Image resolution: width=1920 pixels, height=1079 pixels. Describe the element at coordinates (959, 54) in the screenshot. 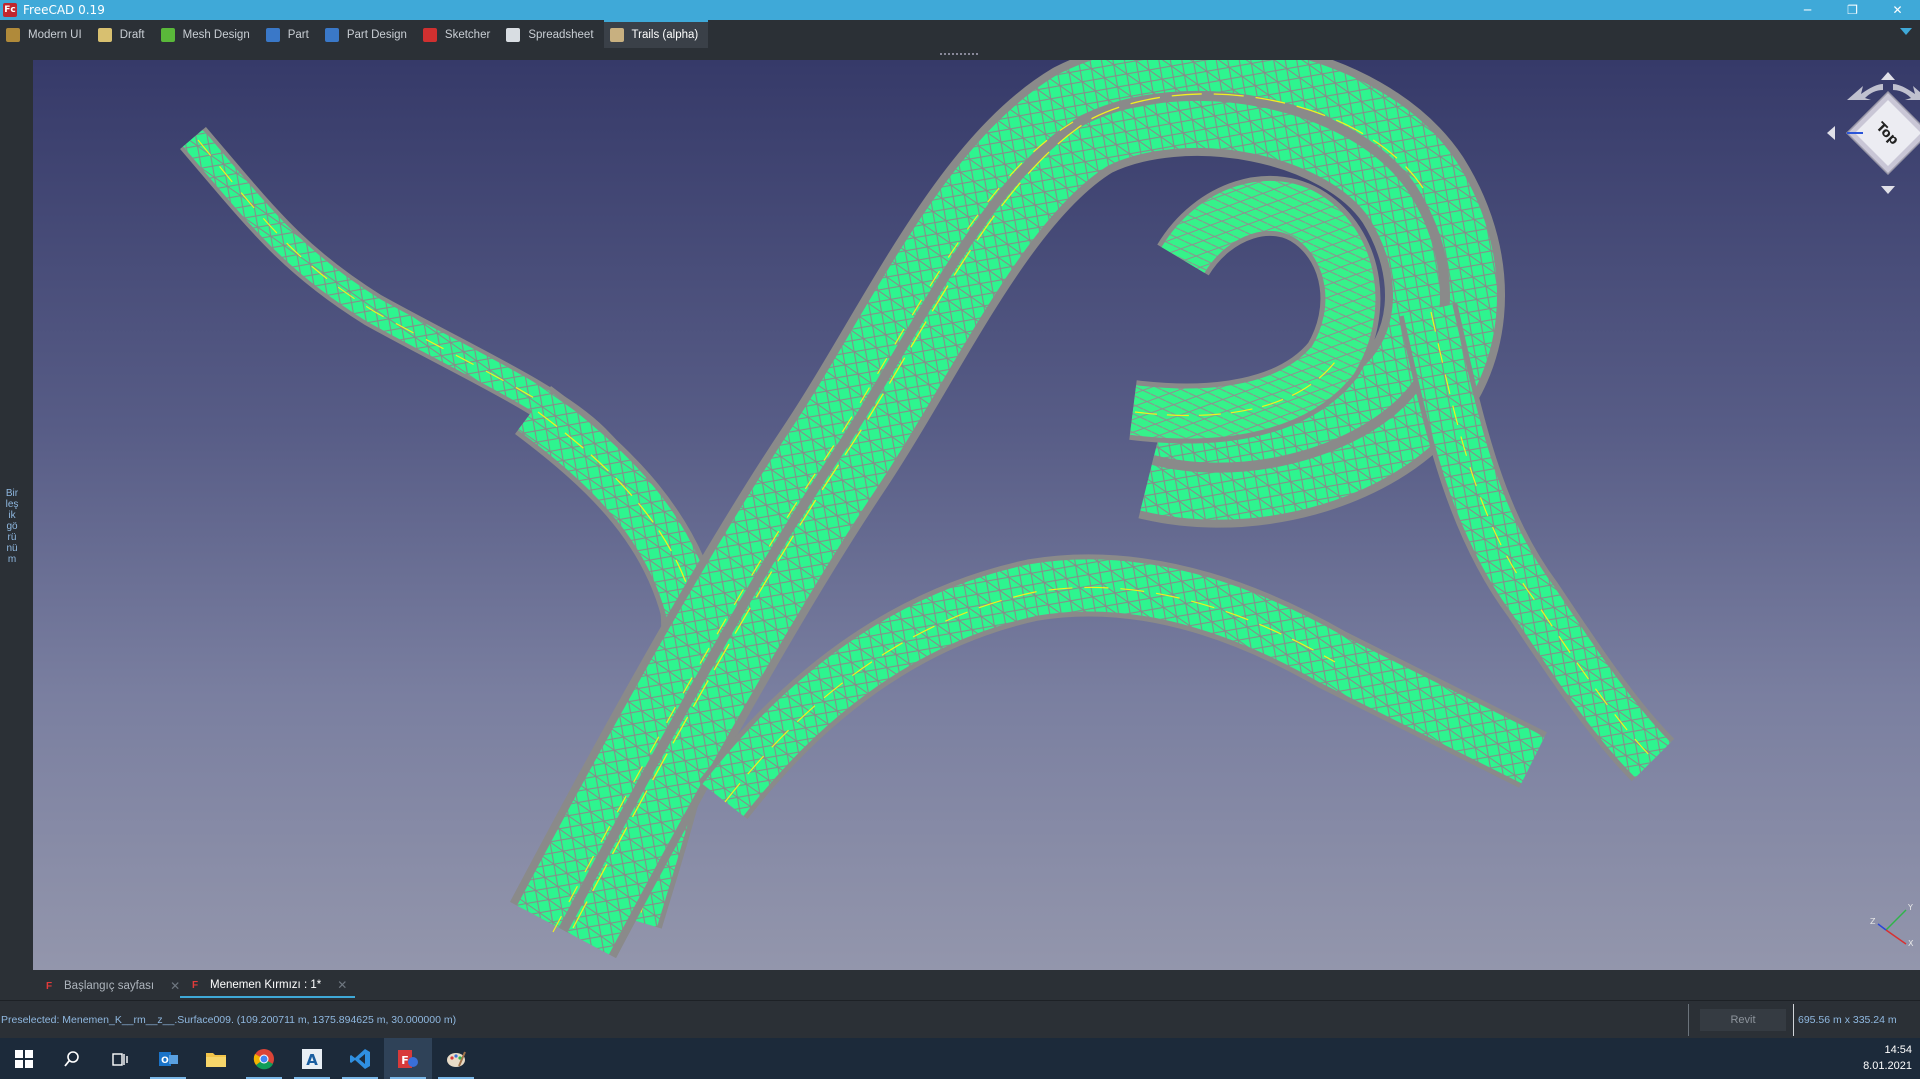

I see `toolbar-grip-handle` at that location.